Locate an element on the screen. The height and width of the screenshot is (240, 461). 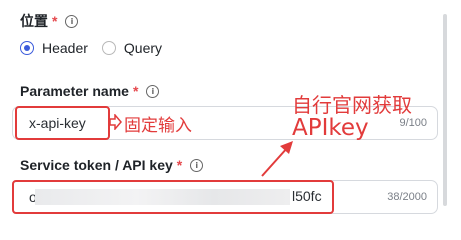
service-token-label: Service token / API key * i is located at coordinates (112, 165).